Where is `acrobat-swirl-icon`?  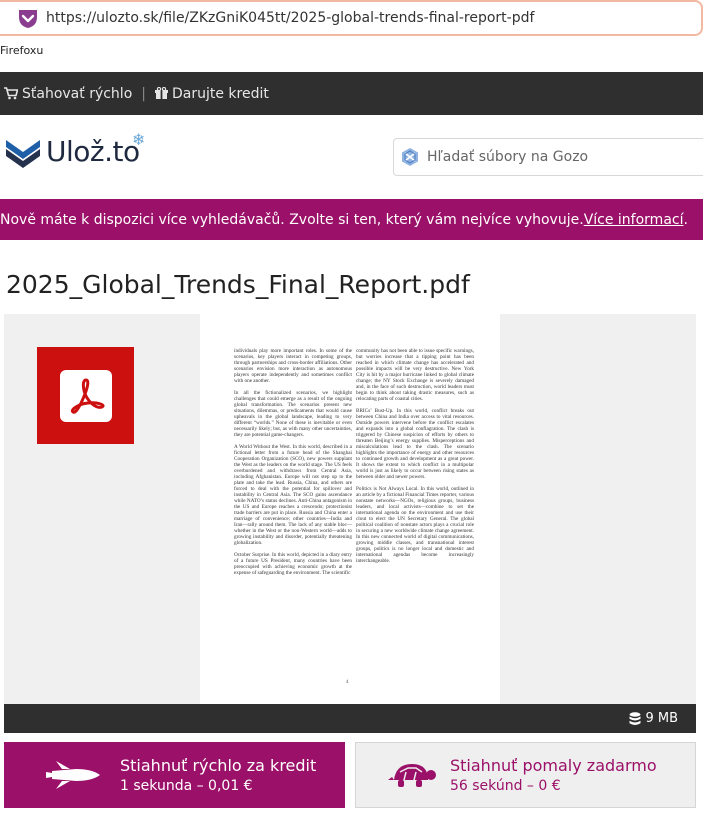 acrobat-swirl-icon is located at coordinates (87, 396).